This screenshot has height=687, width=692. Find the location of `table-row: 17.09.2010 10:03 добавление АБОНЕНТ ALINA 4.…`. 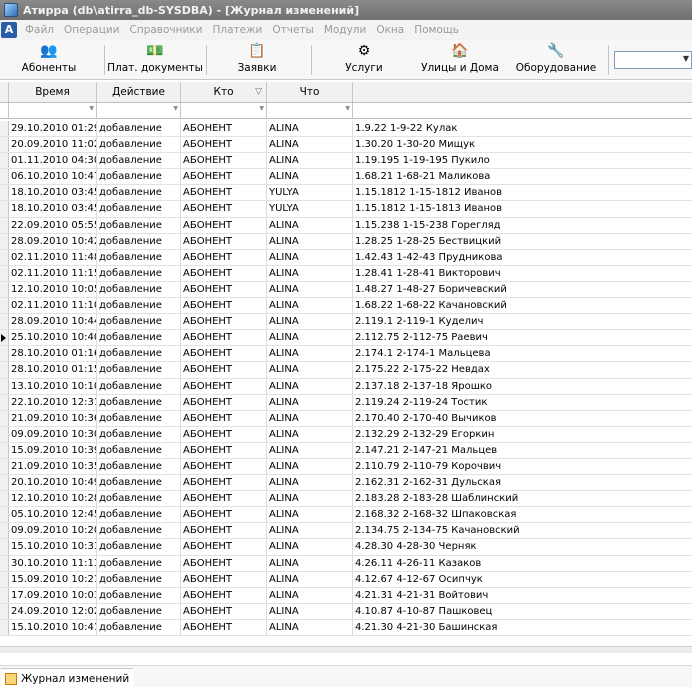

table-row: 17.09.2010 10:03 добавление АБОНЕНТ ALINA 4.… is located at coordinates (346, 595).